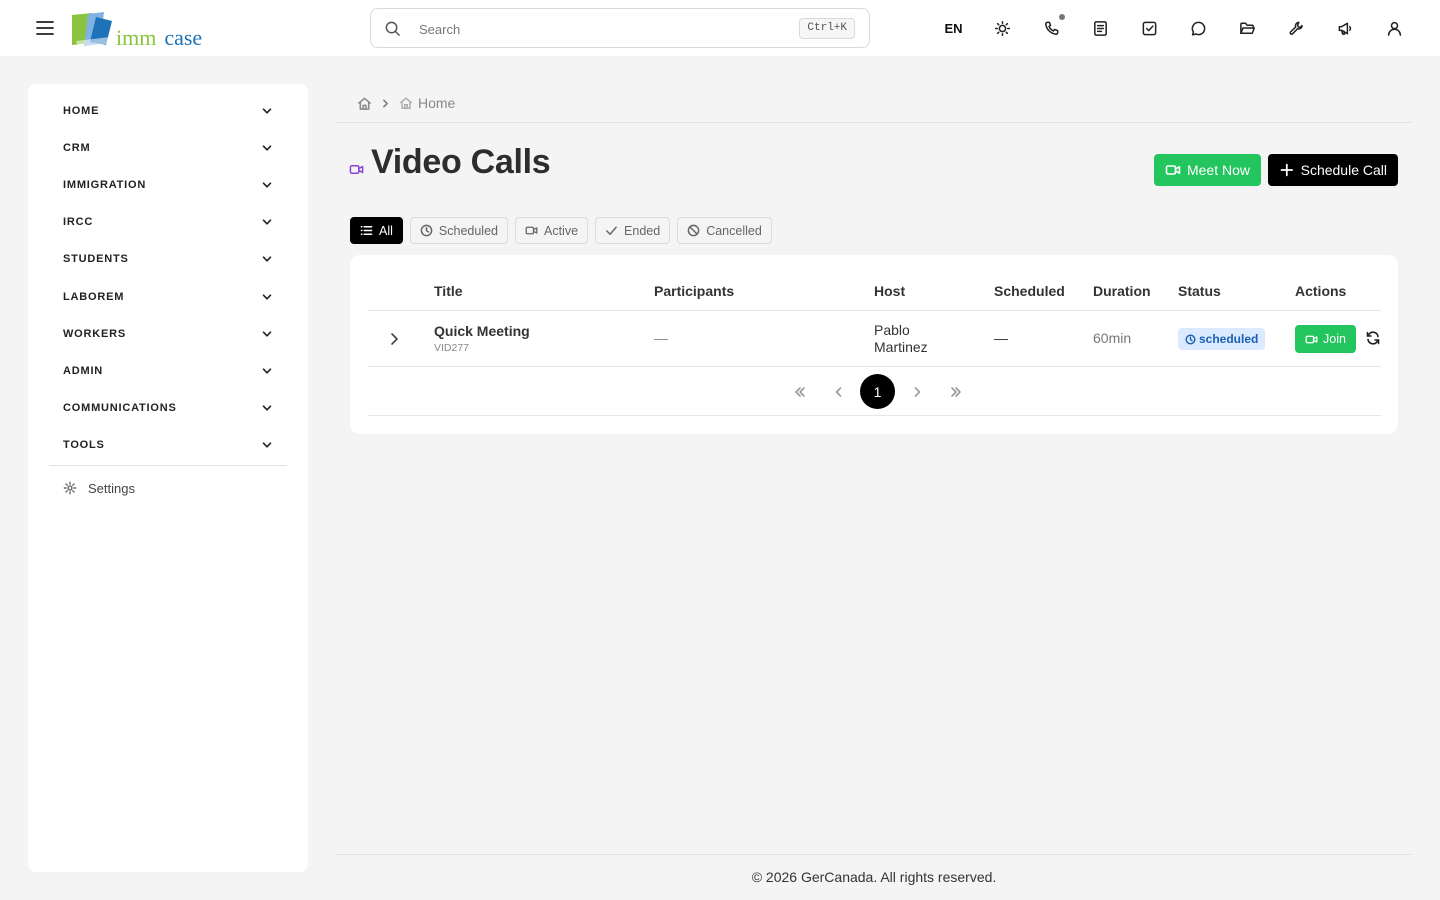  I want to click on search-bar: Ctrl+K, so click(620, 28).